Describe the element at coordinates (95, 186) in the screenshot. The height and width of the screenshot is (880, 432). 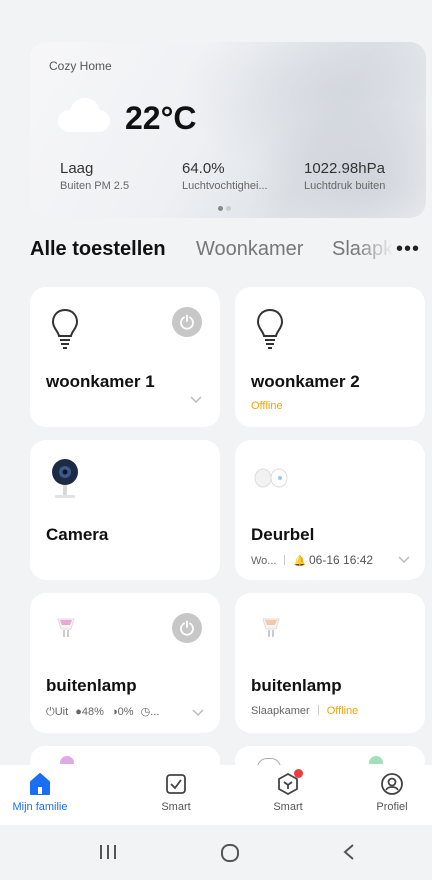
I see `stat-label: Buiten PM 2.5` at that location.